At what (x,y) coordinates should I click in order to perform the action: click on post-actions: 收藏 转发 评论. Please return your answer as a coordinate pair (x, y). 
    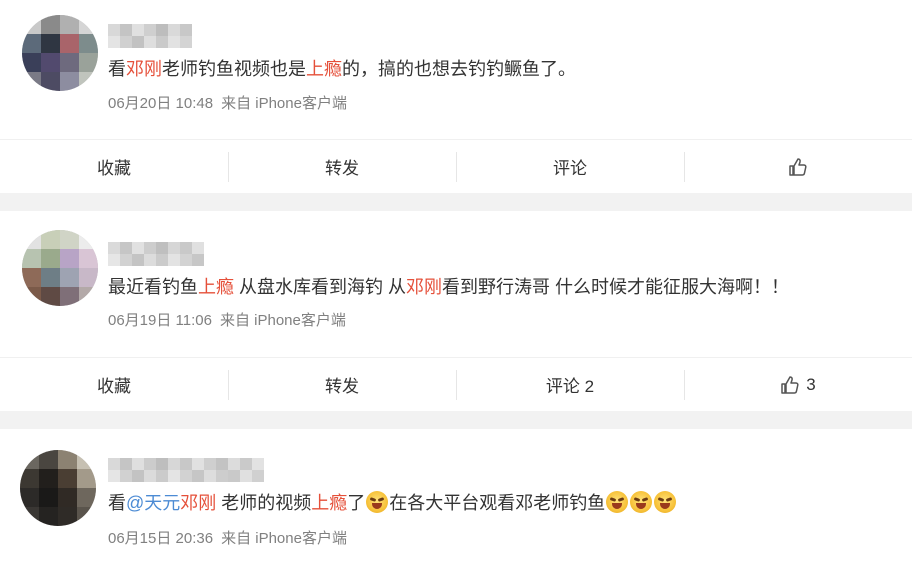
    Looking at the image, I should click on (456, 166).